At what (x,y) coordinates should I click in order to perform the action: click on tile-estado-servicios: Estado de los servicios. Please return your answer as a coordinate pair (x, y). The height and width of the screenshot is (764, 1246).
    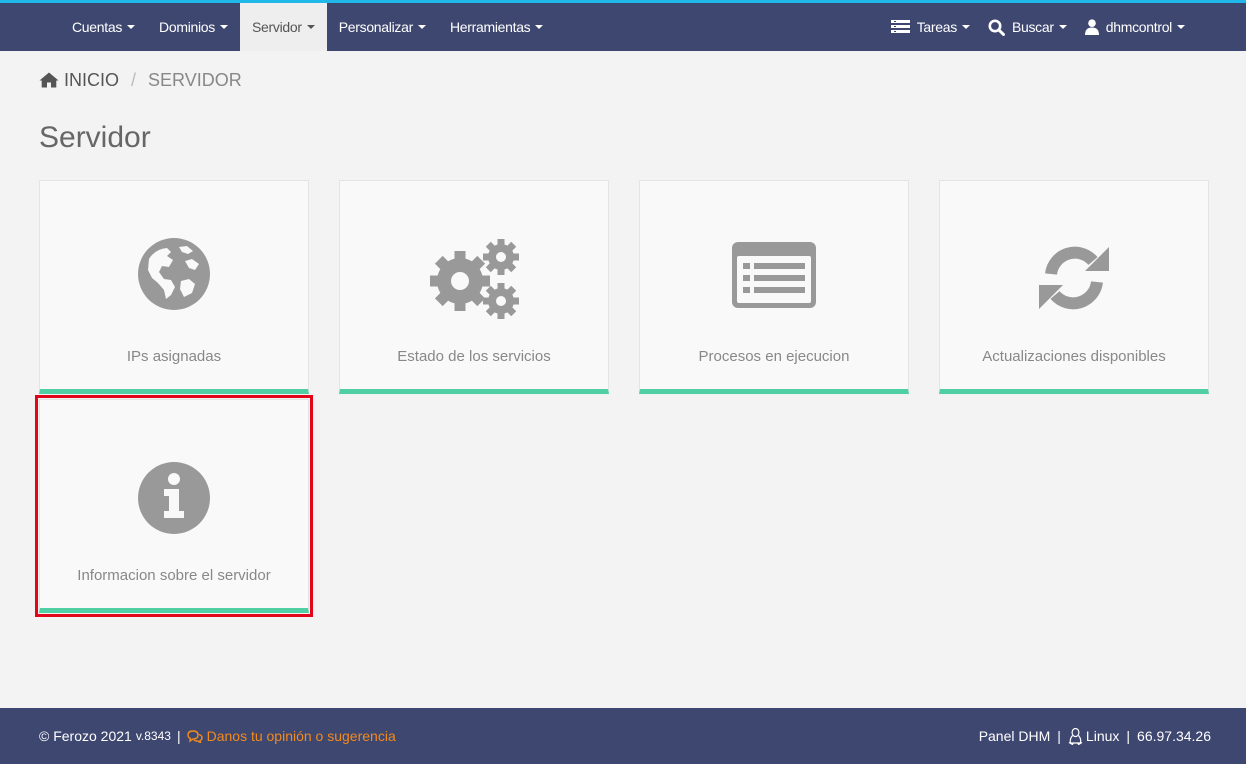
    Looking at the image, I should click on (474, 287).